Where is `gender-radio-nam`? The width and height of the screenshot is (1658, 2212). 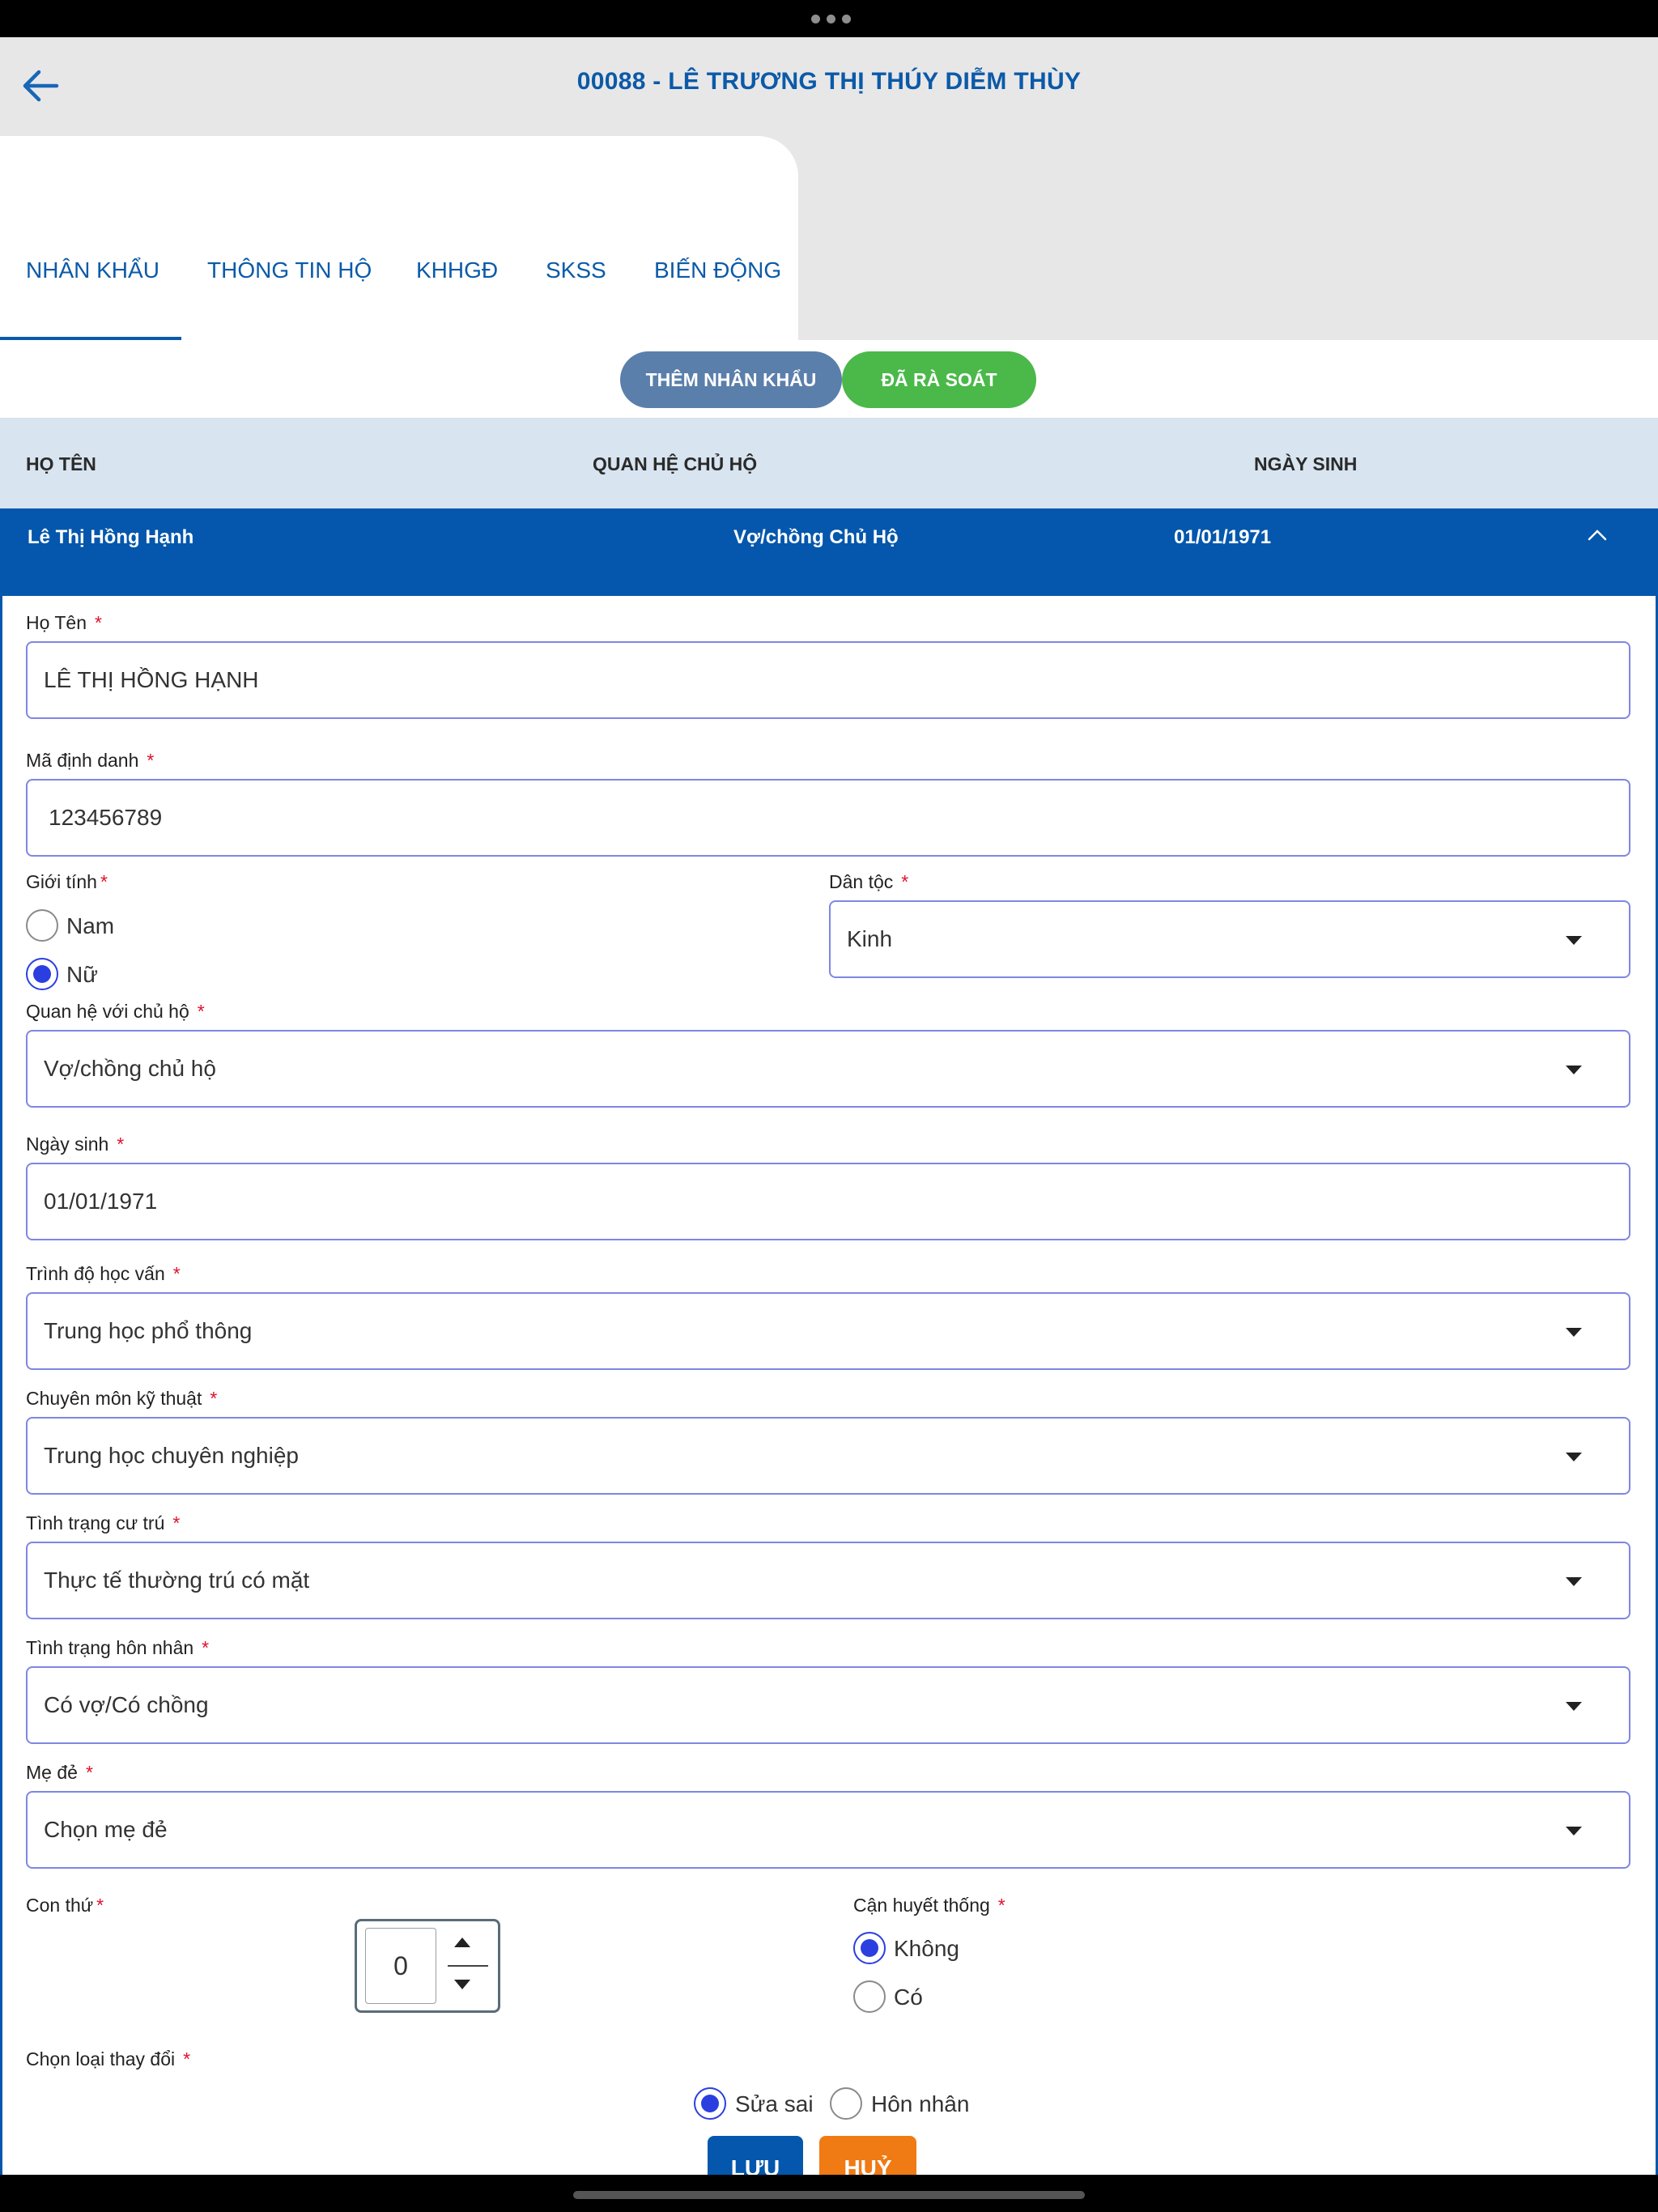 gender-radio-nam is located at coordinates (42, 926).